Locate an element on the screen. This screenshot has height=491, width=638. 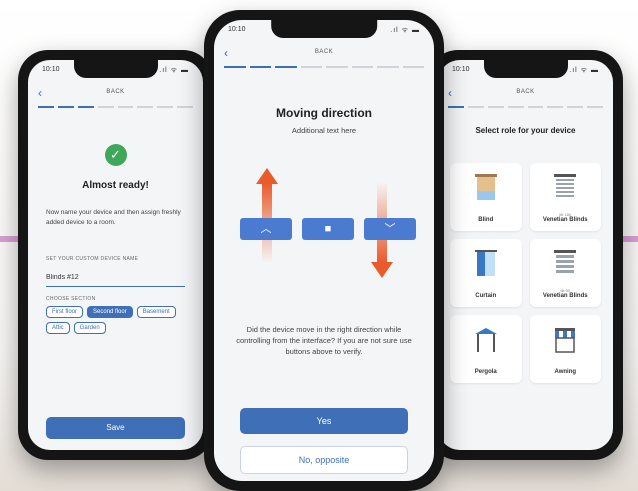
page-title: Select role for your device is located at coordinates (525, 130).